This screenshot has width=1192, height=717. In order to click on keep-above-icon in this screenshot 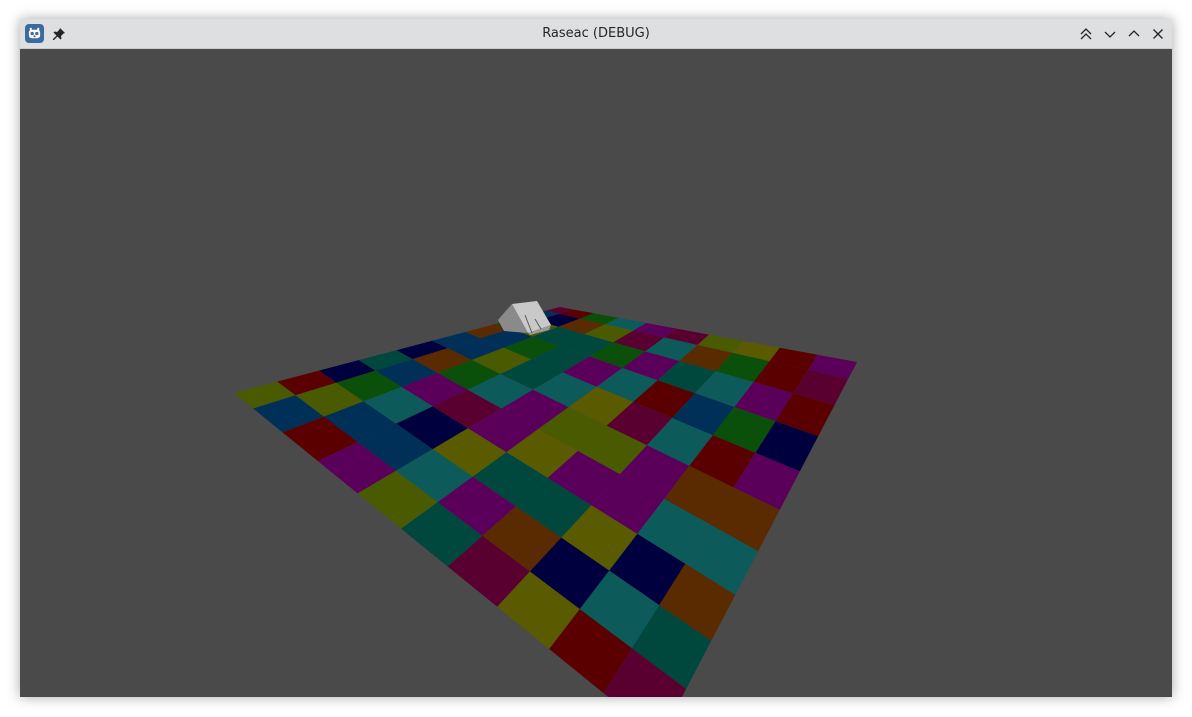, I will do `click(1086, 34)`.